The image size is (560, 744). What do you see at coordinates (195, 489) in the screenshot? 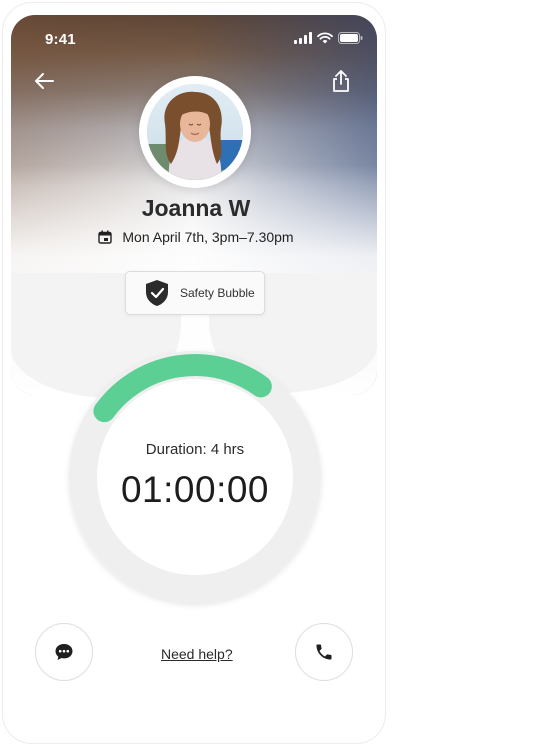
I see `elapsed-time: 01:00:00` at bounding box center [195, 489].